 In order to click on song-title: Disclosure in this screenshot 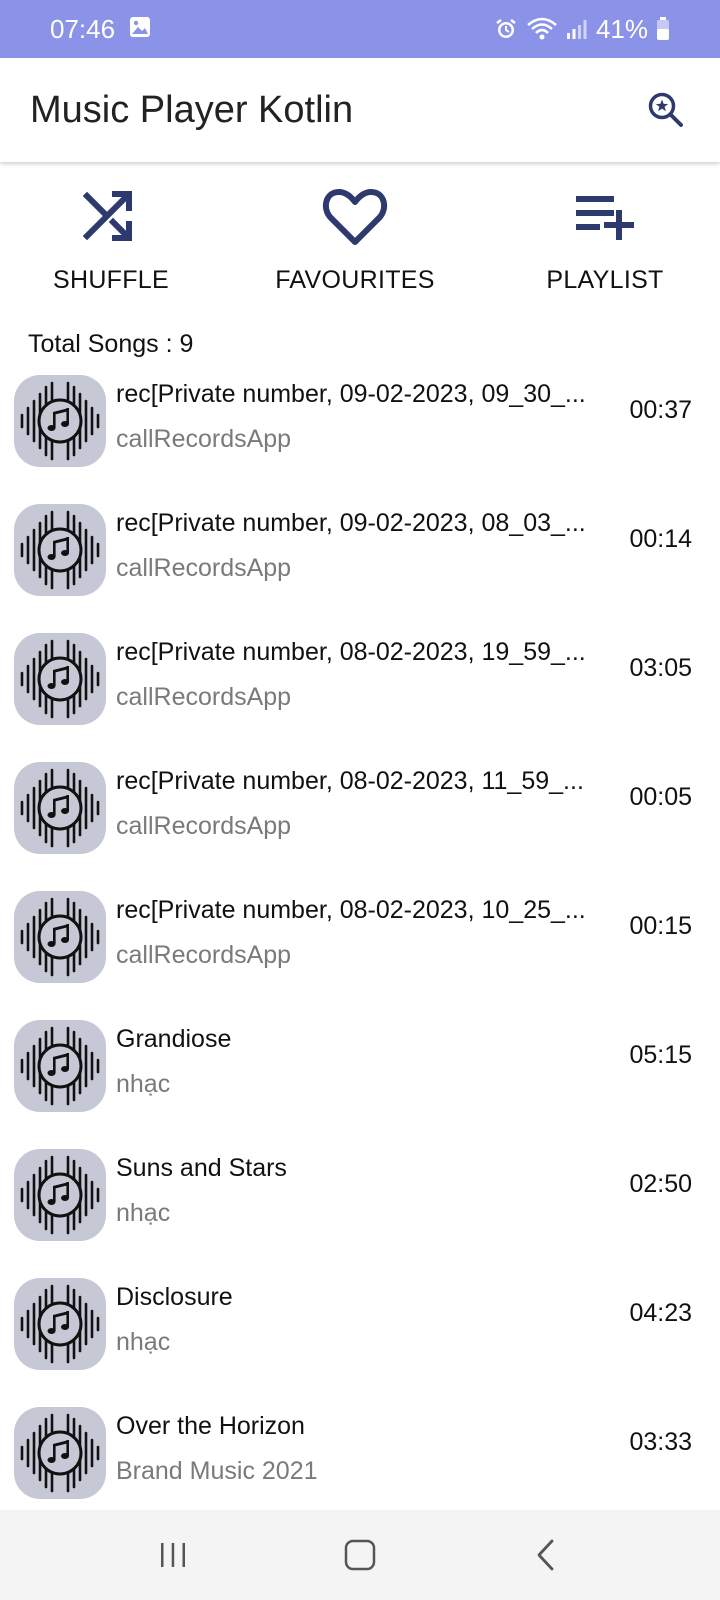, I will do `click(174, 1297)`.